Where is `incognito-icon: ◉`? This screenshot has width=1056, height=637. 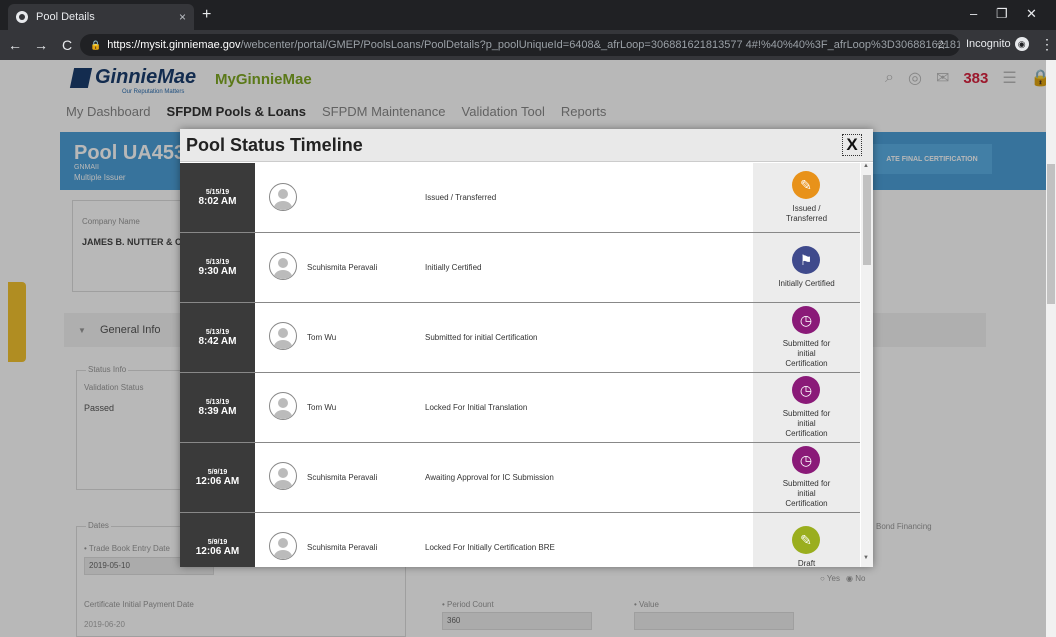
incognito-icon: ◉ is located at coordinates (1021, 44).